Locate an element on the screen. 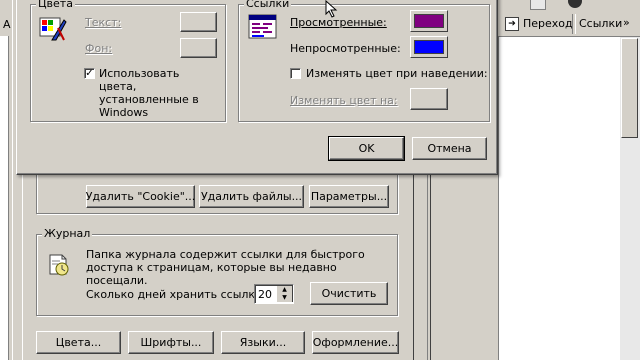  unvisited-color-swatch is located at coordinates (429, 47).